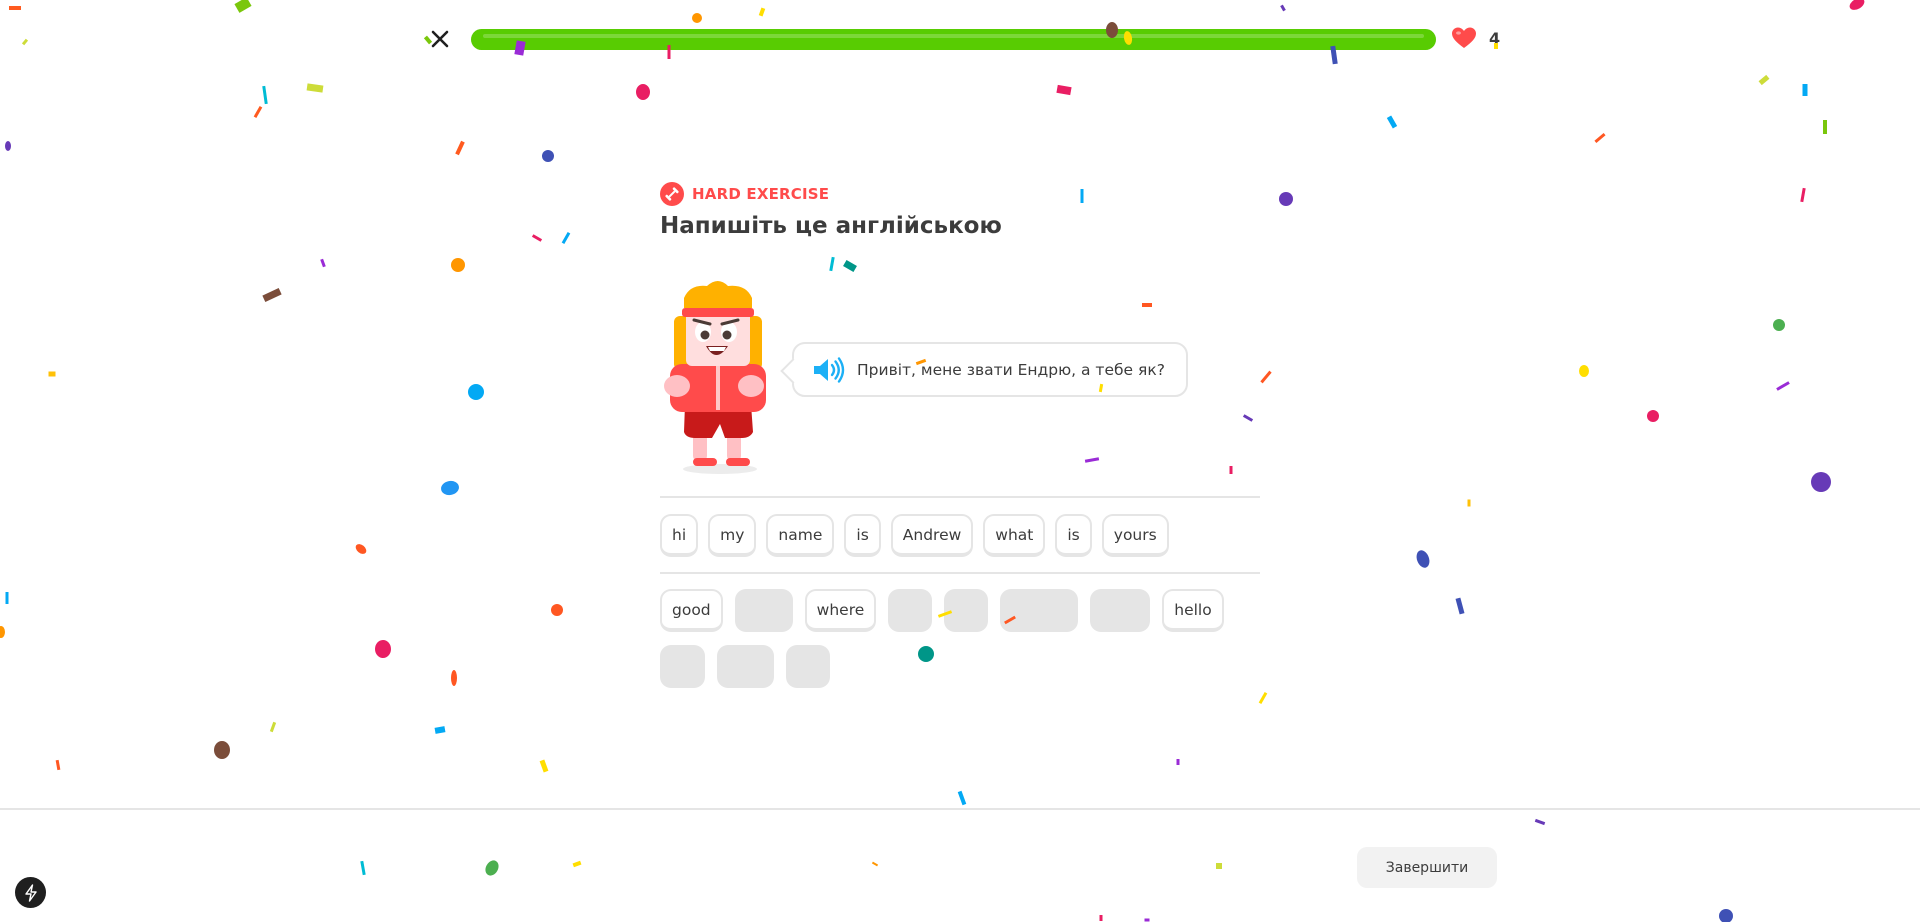 The width and height of the screenshot is (1920, 922). I want to click on lightning-button, so click(30, 892).